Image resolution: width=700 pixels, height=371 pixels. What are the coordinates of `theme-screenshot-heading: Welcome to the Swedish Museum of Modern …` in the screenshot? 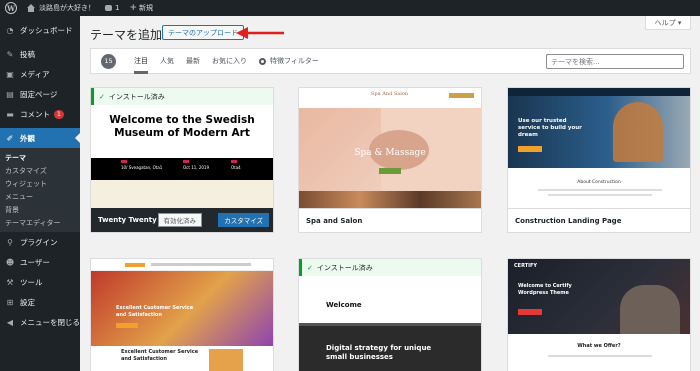 It's located at (182, 126).